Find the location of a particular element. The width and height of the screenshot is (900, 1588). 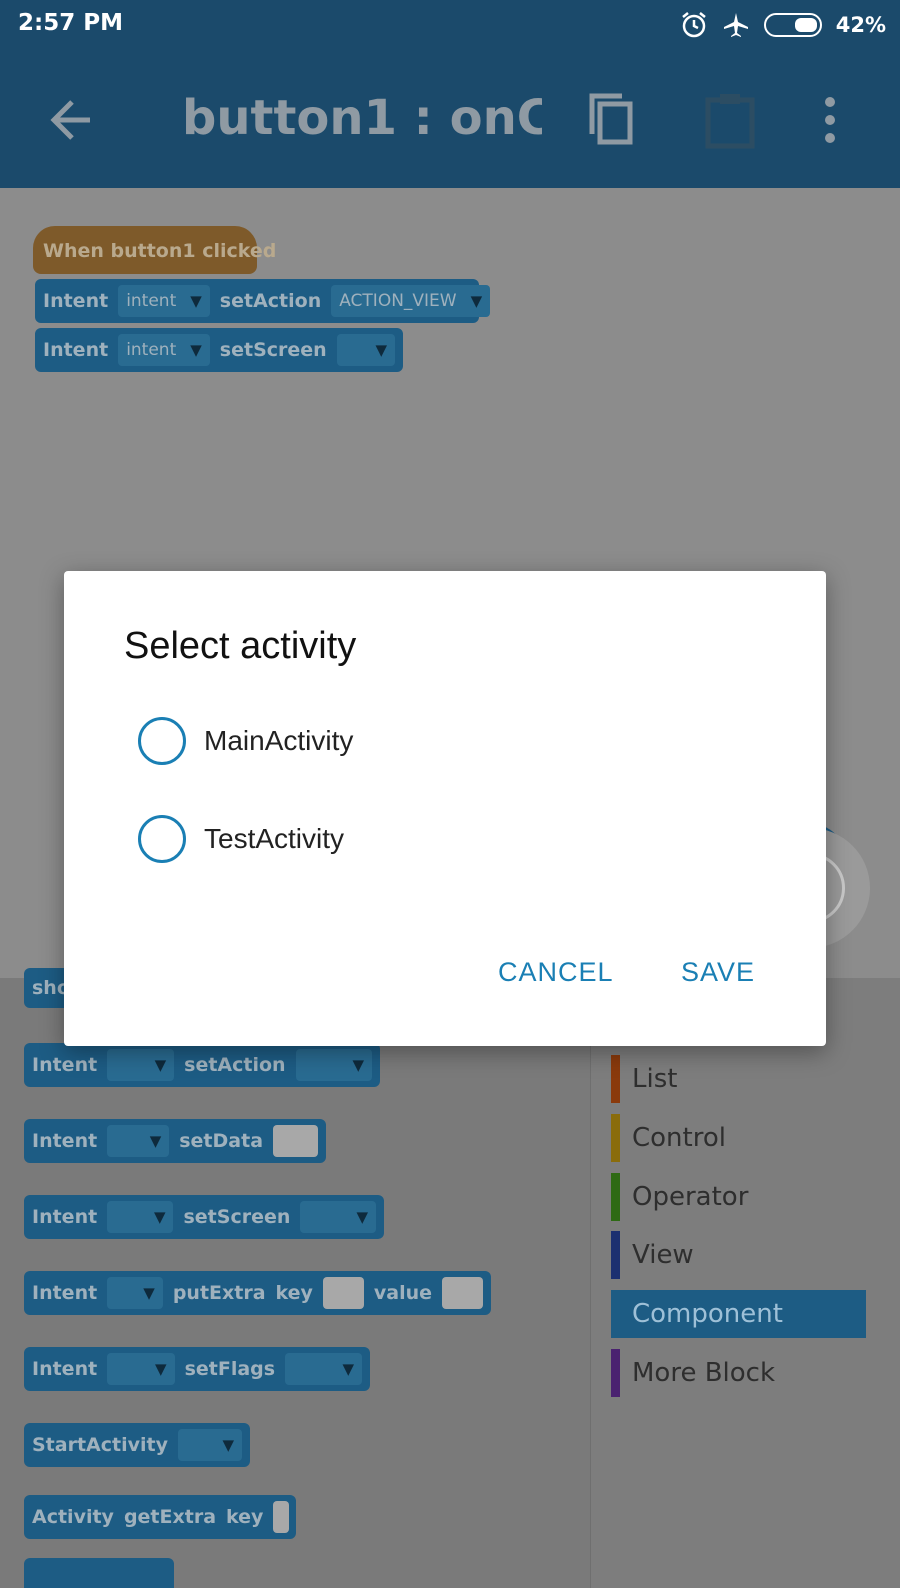

category-list: List is located at coordinates (738, 1079).